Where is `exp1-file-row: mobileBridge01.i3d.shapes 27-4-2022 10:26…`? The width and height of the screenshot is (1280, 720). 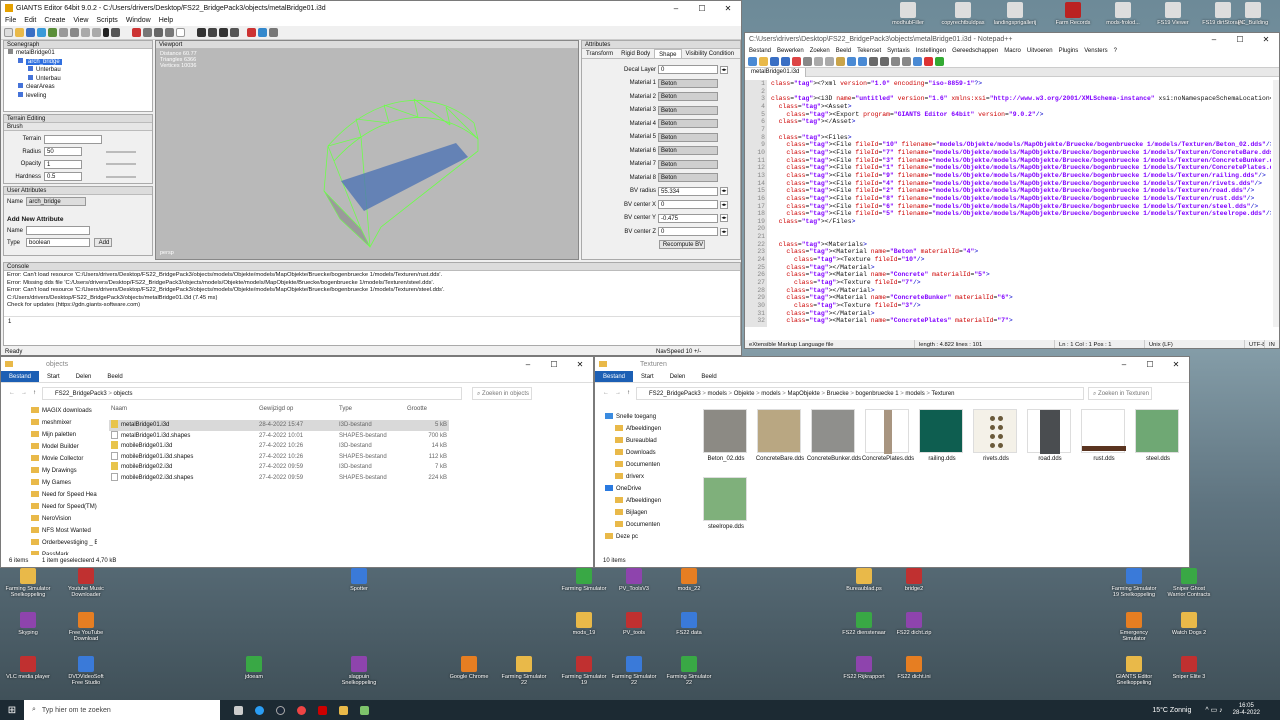
exp1-file-row: mobileBridge01.i3d.shapes 27-4-2022 10:26… is located at coordinates (279, 457).